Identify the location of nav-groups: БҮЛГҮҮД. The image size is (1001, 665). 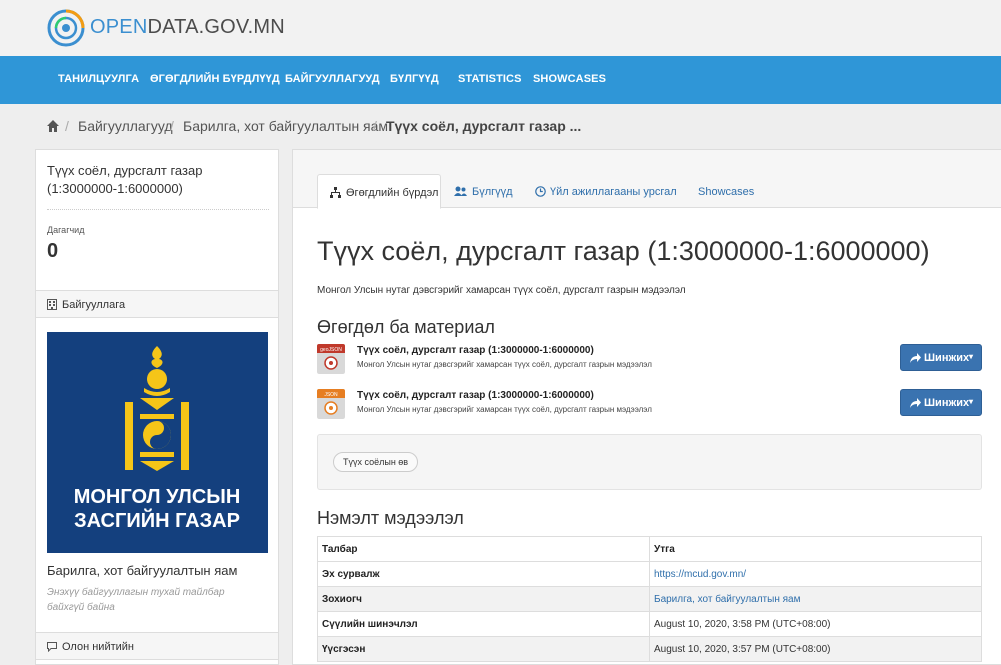
(414, 79).